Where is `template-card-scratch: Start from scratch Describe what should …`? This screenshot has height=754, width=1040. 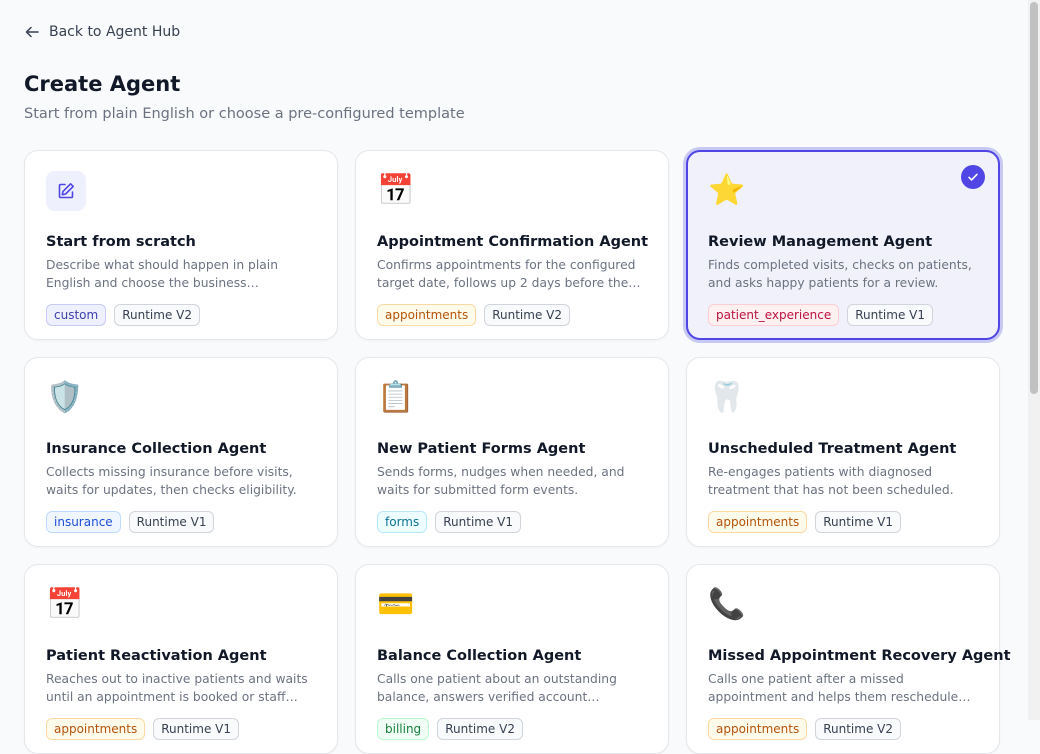 template-card-scratch: Start from scratch Describe what should … is located at coordinates (181, 245).